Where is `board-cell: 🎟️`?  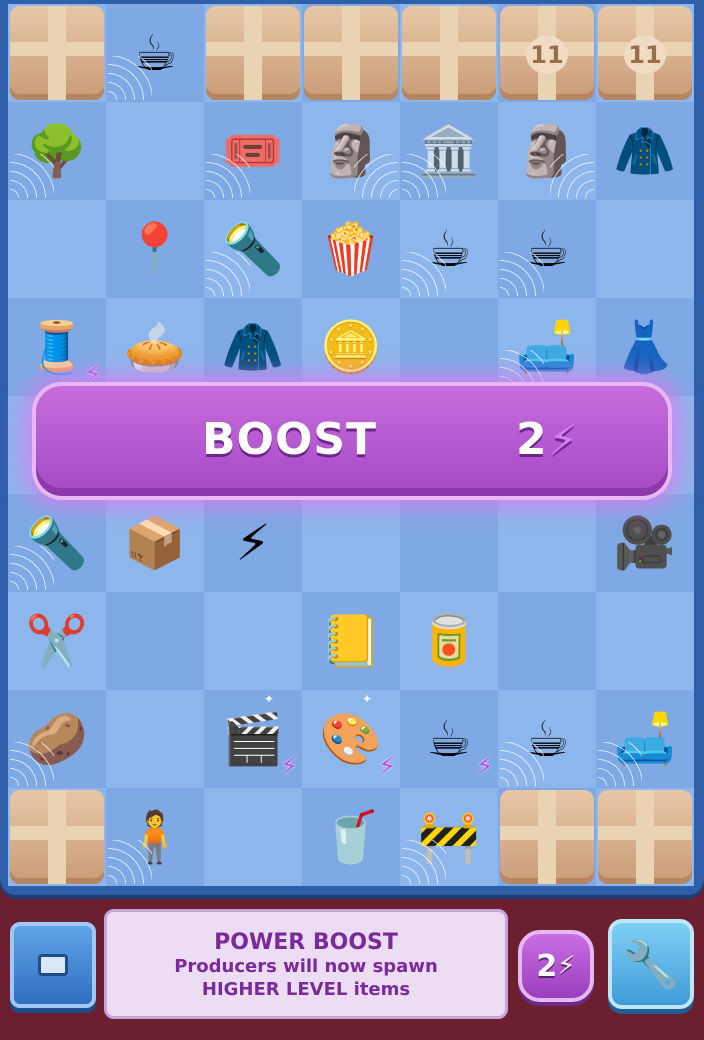 board-cell: 🎟️ is located at coordinates (253, 151).